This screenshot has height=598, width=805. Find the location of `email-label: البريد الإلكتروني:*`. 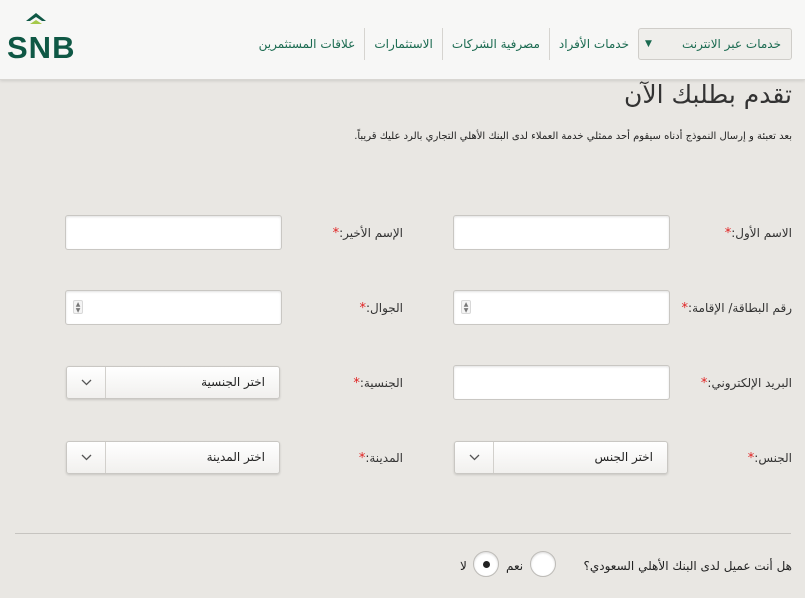

email-label: البريد الإلكتروني:* is located at coordinates (746, 383).